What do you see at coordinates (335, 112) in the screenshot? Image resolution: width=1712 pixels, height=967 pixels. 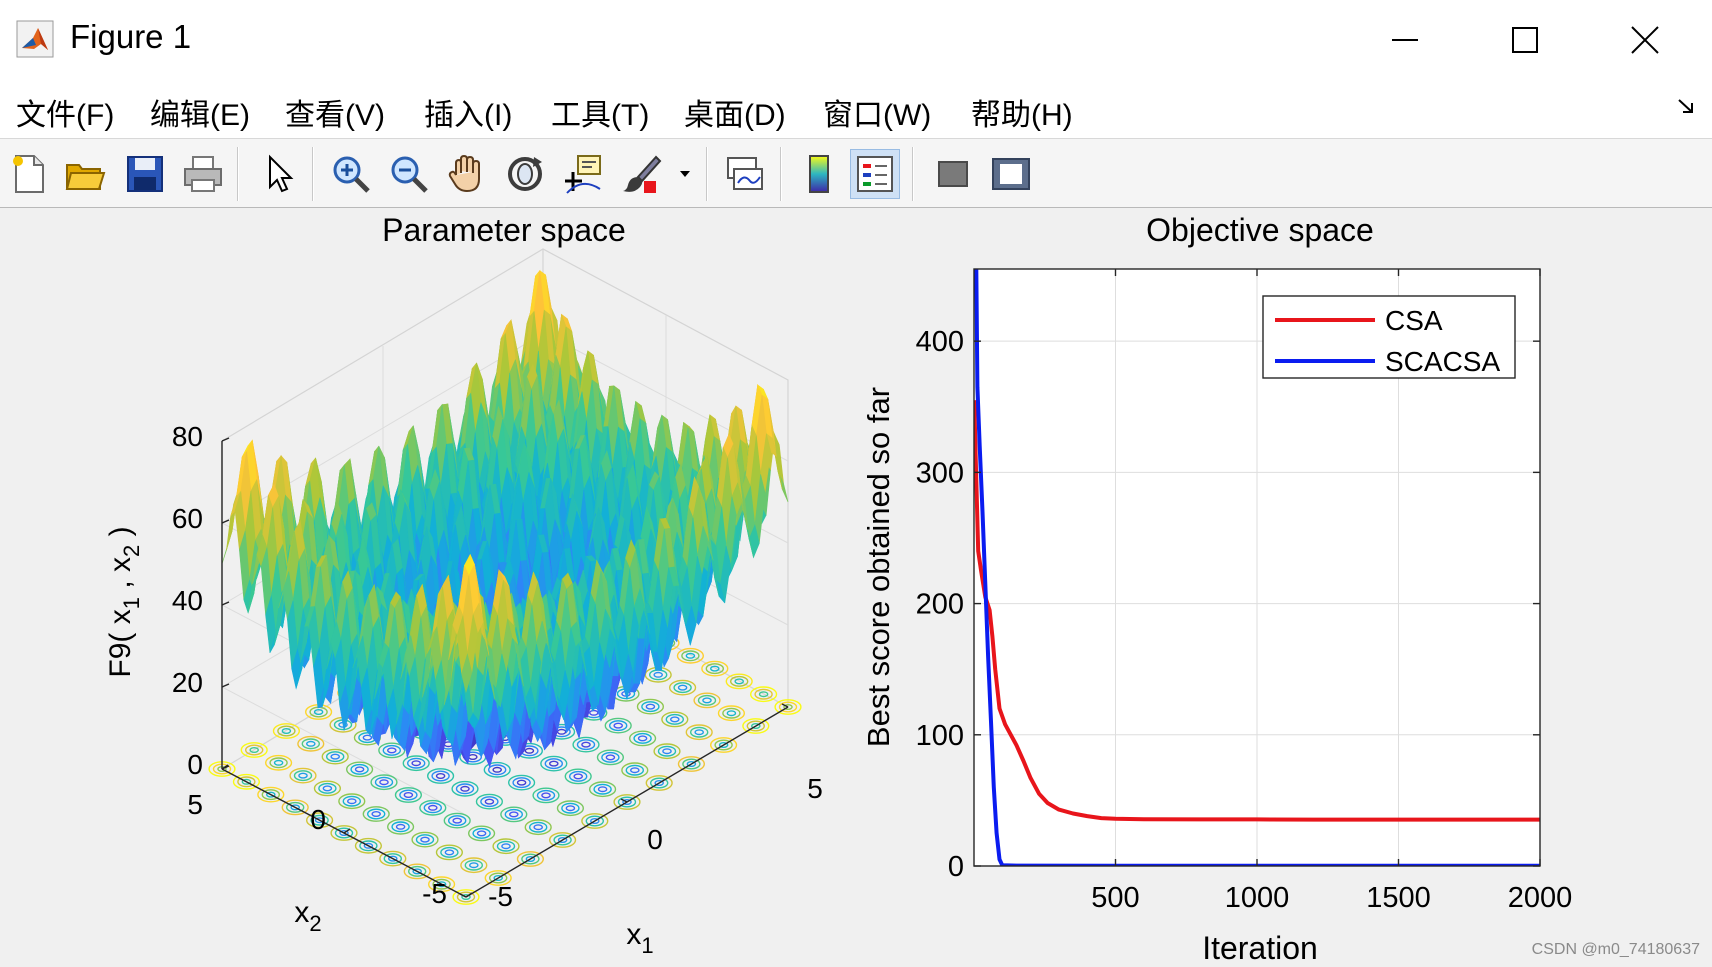 I see `menu-view: 查看(V)` at bounding box center [335, 112].